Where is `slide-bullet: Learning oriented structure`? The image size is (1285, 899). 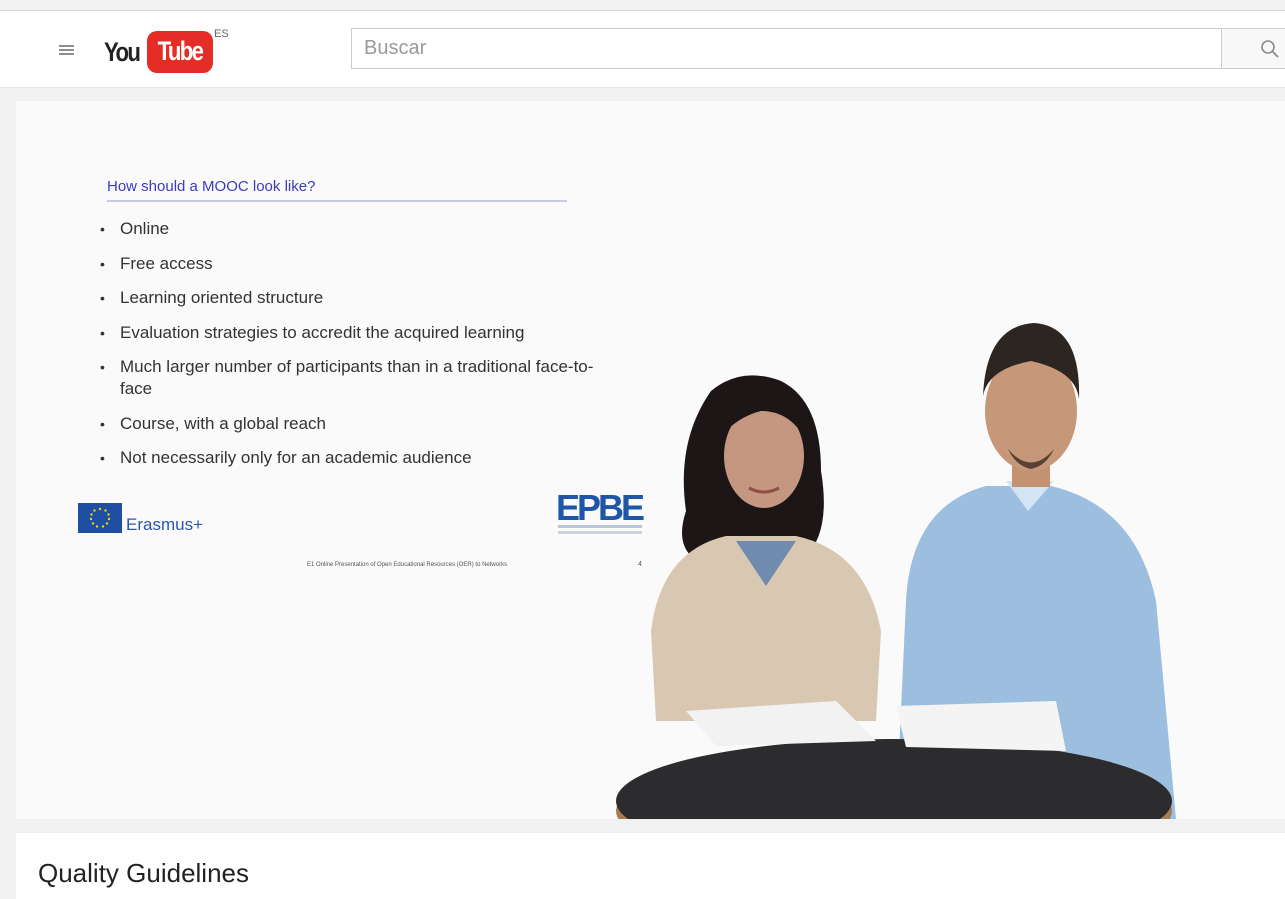
slide-bullet: Learning oriented structure is located at coordinates (360, 298).